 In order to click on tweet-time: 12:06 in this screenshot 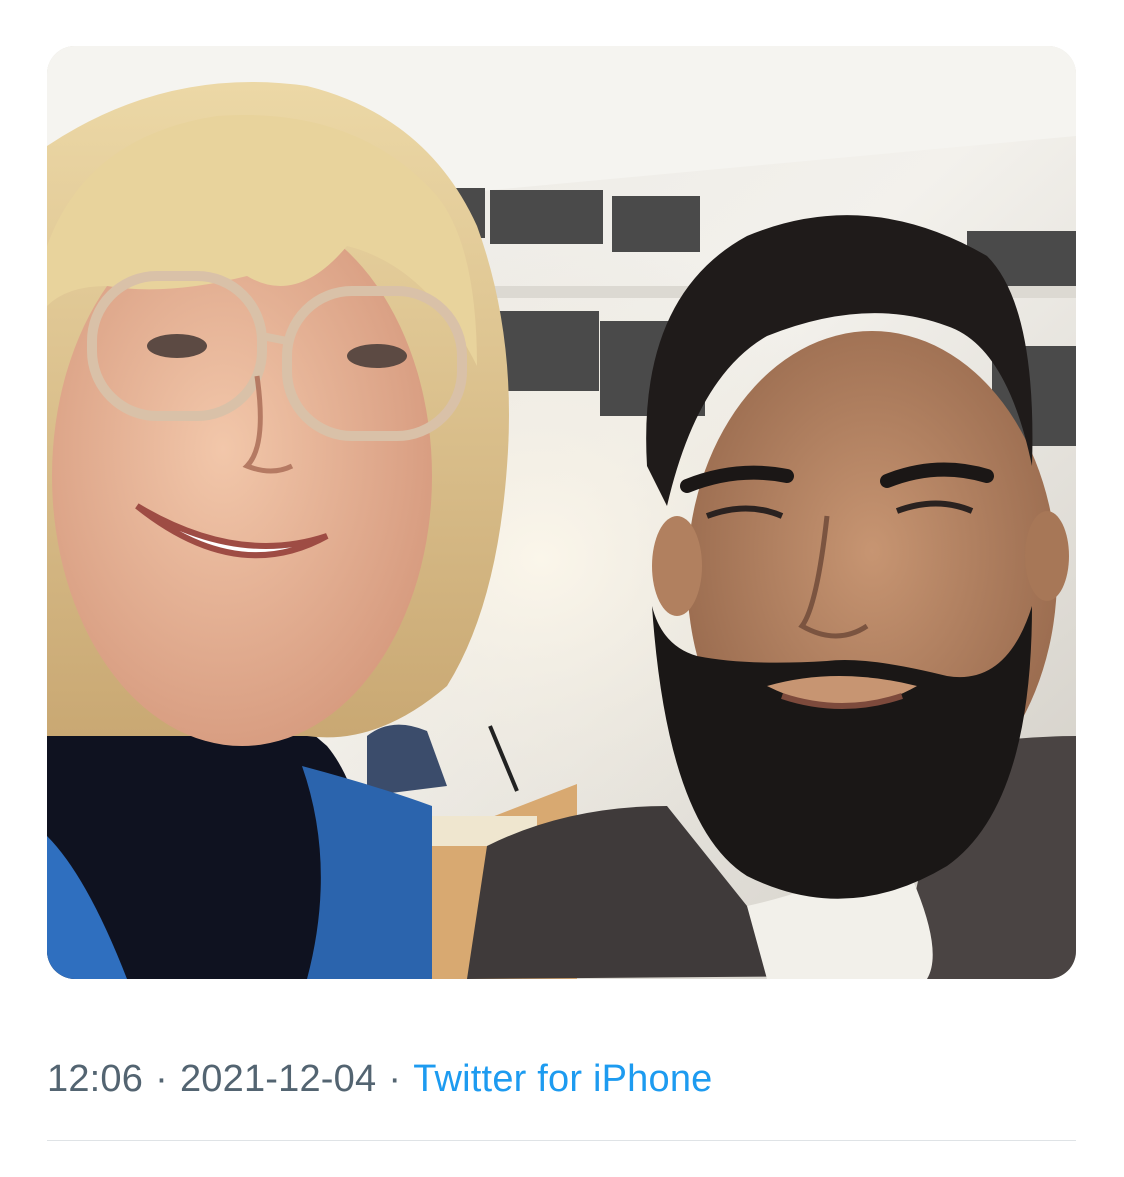, I will do `click(95, 1079)`.